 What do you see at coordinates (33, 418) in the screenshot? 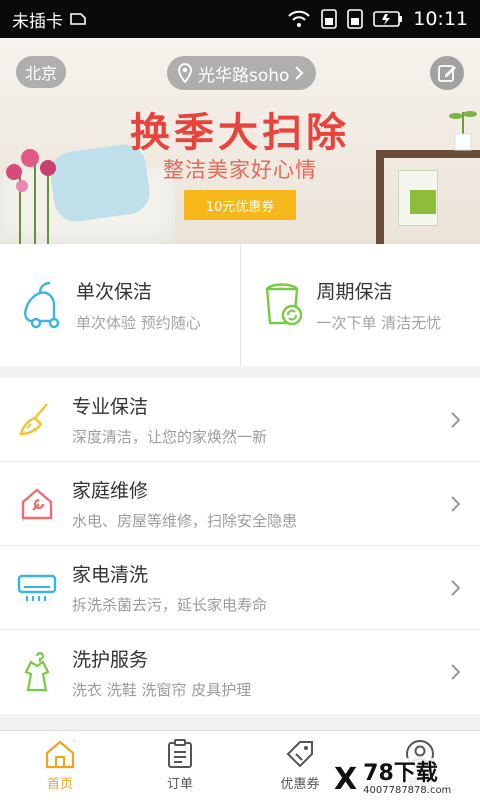
I see `broom-icon` at bounding box center [33, 418].